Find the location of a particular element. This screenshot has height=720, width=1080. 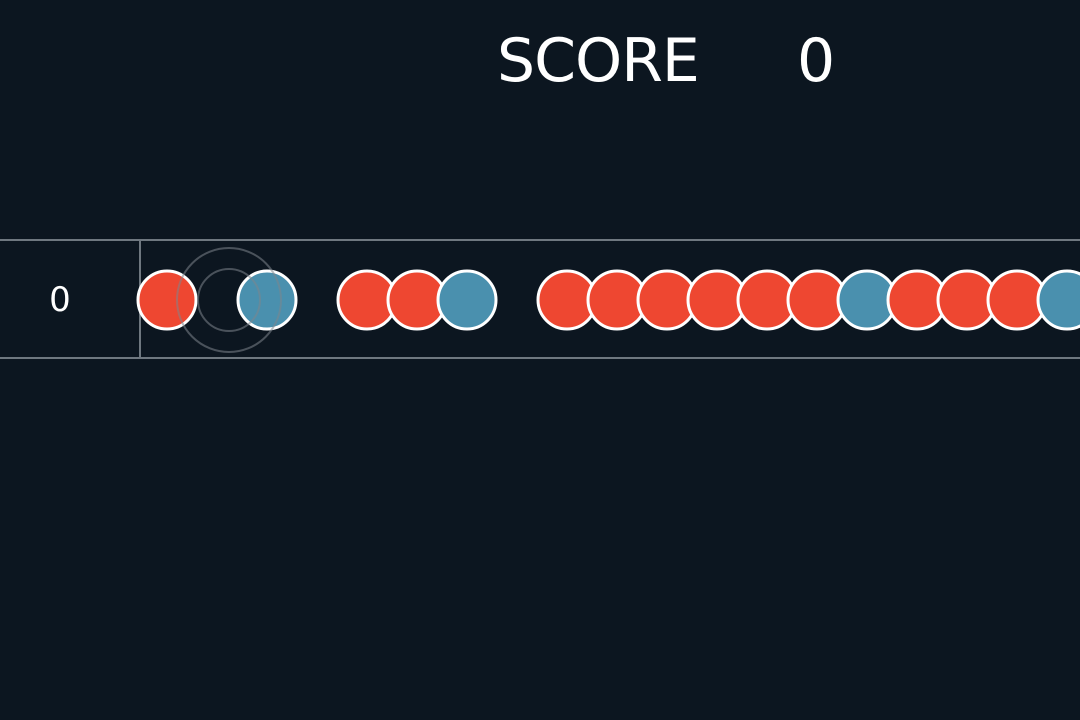

bead-layer is located at coordinates (608, 300).